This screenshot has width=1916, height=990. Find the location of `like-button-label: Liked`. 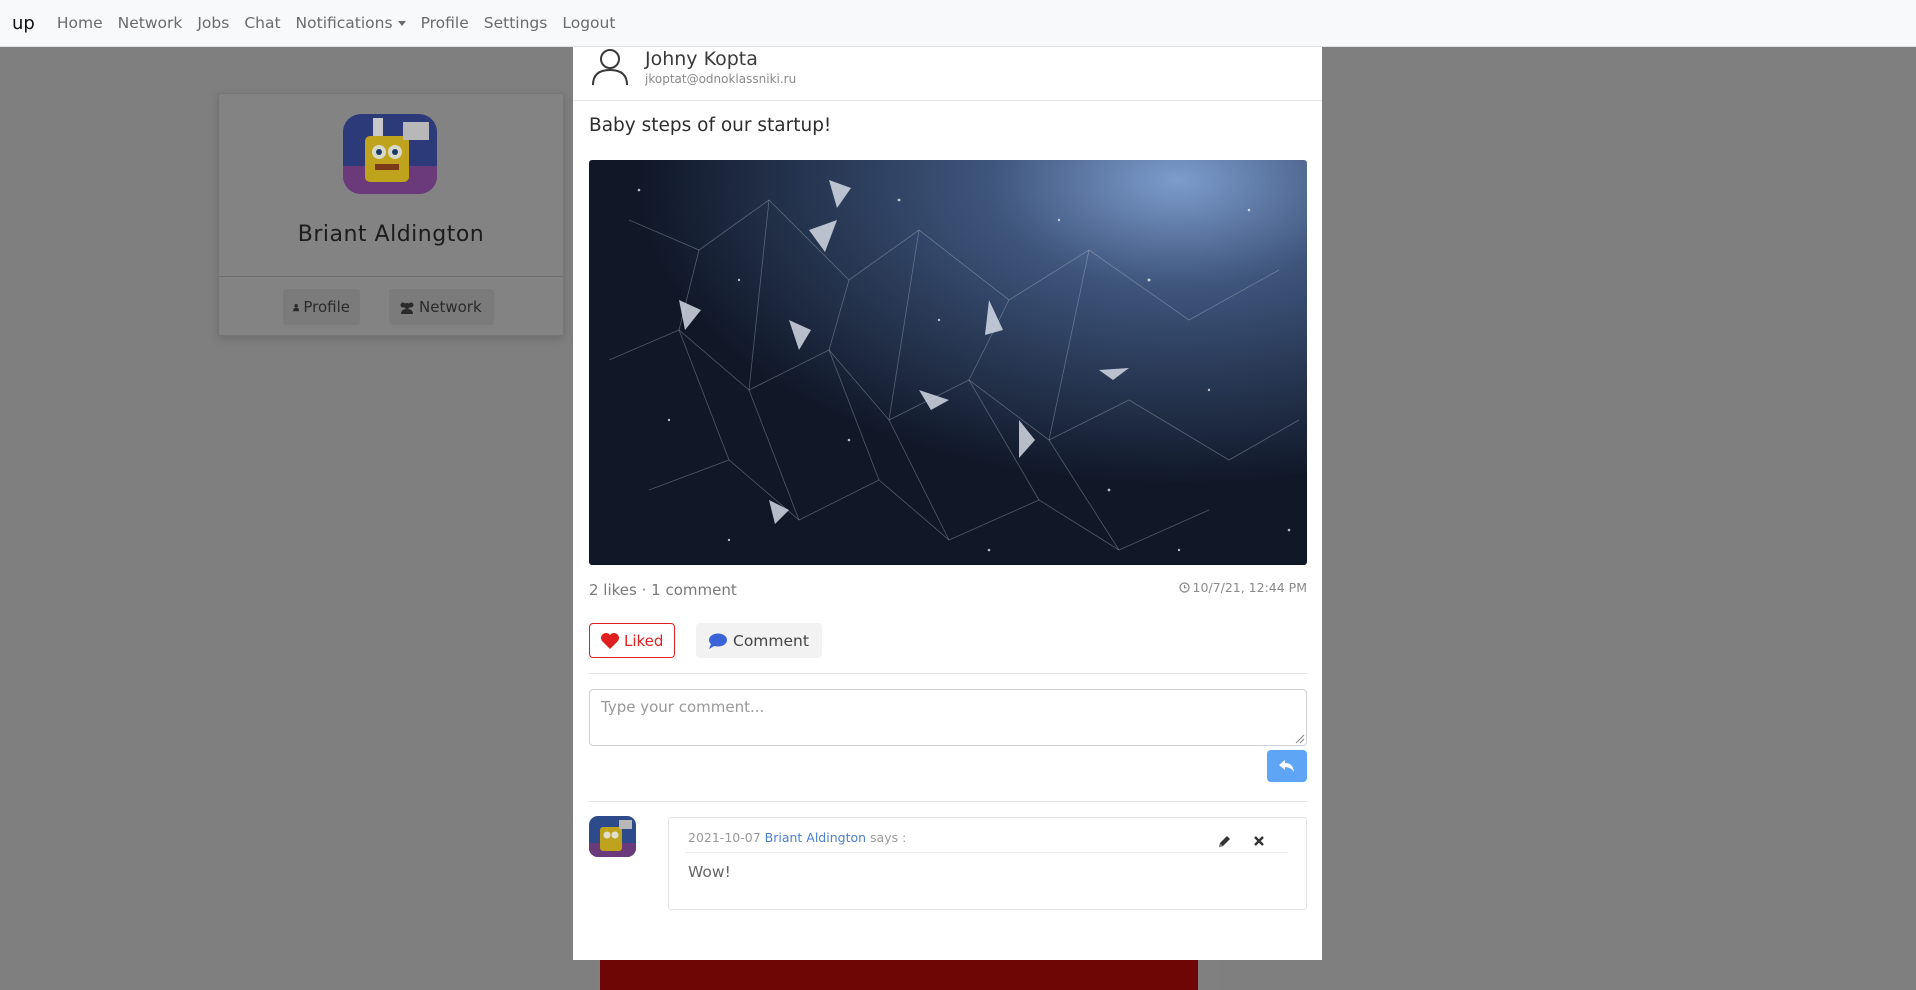

like-button-label: Liked is located at coordinates (644, 640).